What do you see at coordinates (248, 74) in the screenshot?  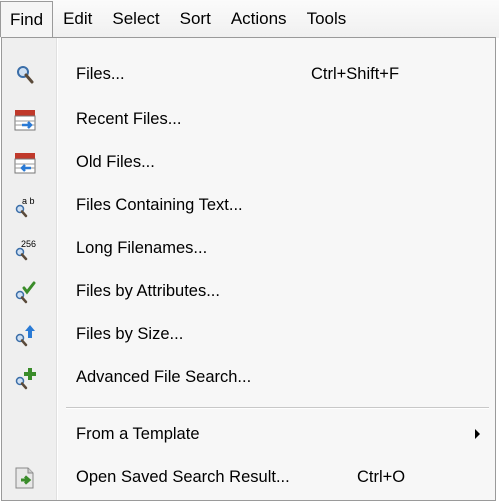 I see `menu-item-files: Files... Ctrl+Shift+F` at bounding box center [248, 74].